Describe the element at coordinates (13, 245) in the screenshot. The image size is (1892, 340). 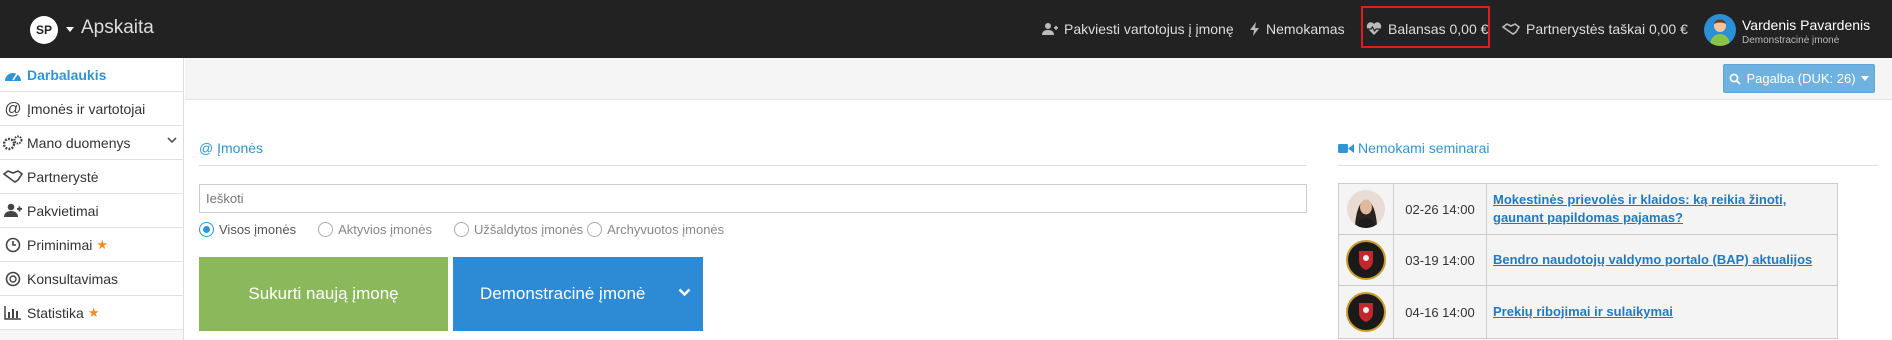
I see `clock-icon` at that location.